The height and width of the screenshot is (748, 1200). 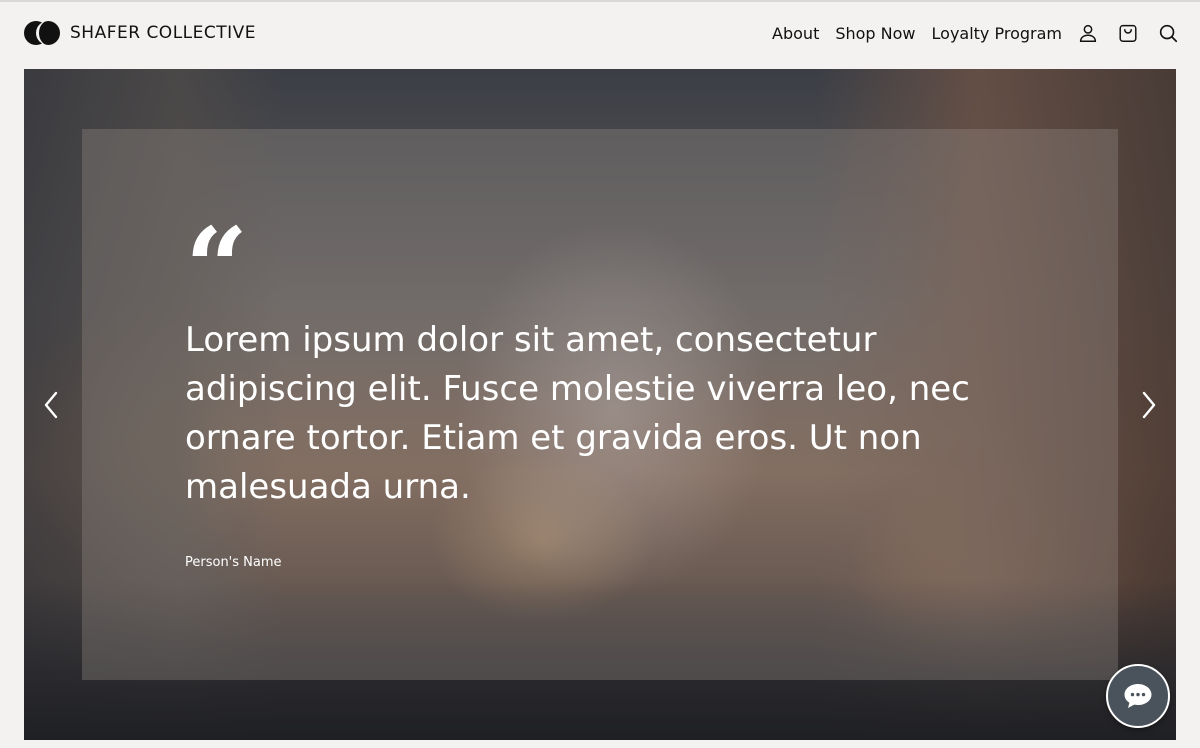 What do you see at coordinates (217, 267) in the screenshot?
I see `quote-icon: “` at bounding box center [217, 267].